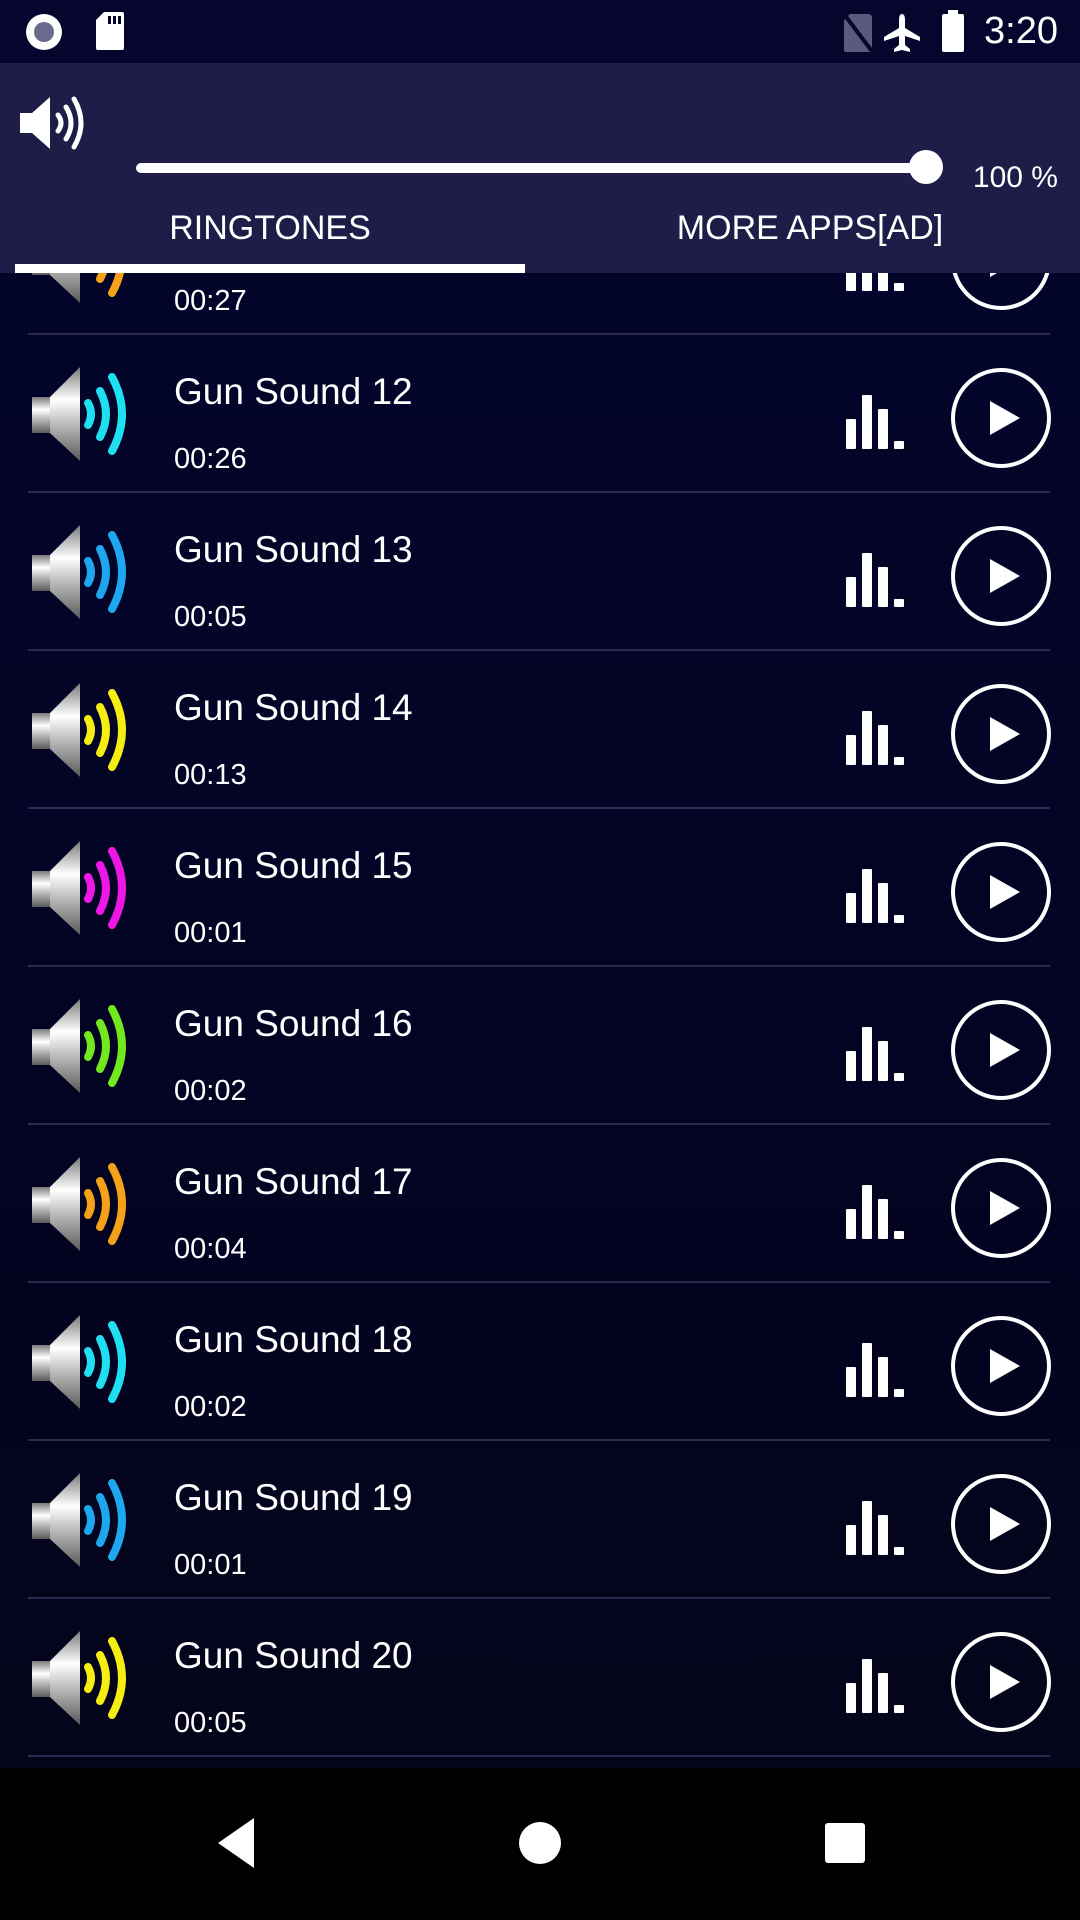 The height and width of the screenshot is (1920, 1080). Describe the element at coordinates (44, 32) in the screenshot. I see `record-icon` at that location.